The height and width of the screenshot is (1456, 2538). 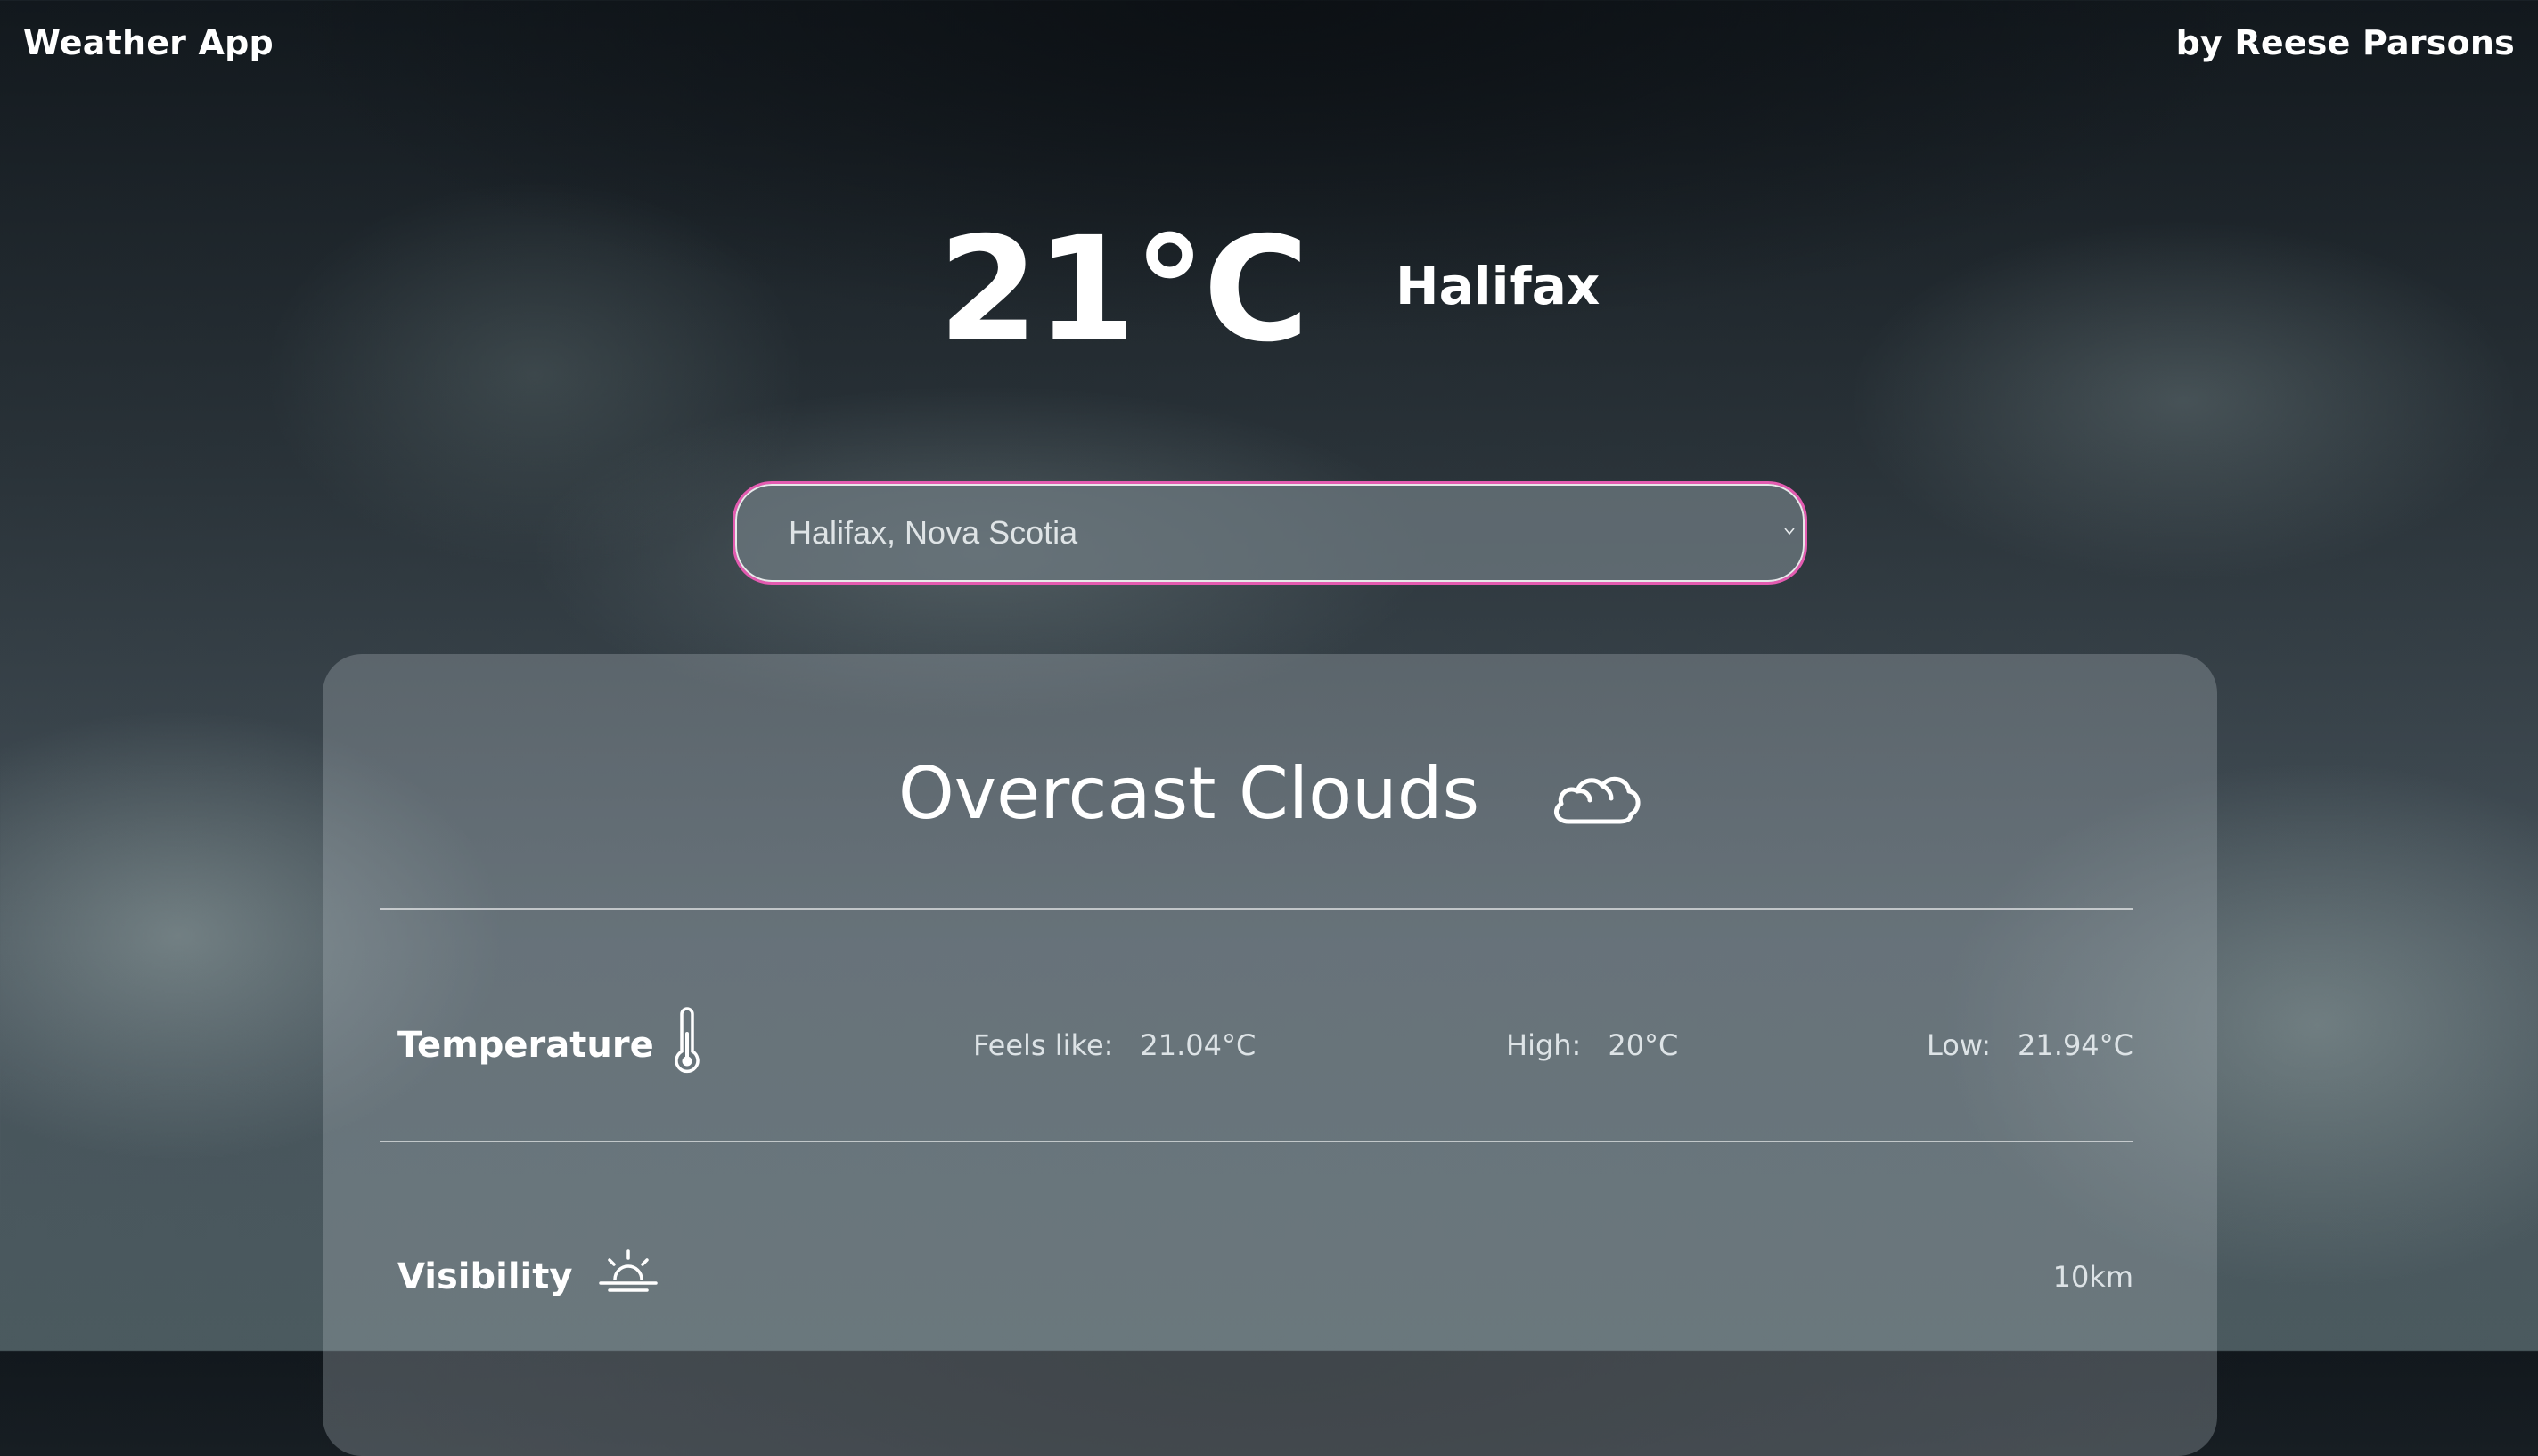 What do you see at coordinates (1643, 1045) in the screenshot?
I see `high-value: 20°C` at bounding box center [1643, 1045].